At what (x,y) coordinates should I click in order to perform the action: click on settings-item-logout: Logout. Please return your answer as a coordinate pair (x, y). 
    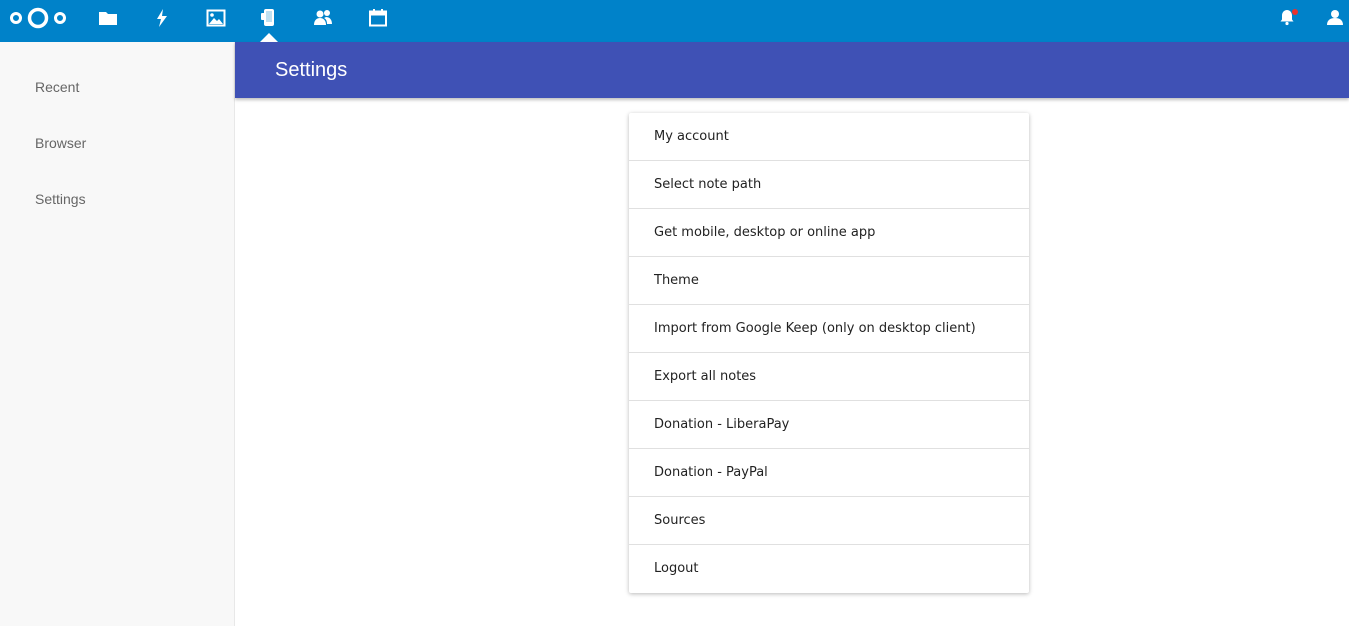
    Looking at the image, I should click on (829, 569).